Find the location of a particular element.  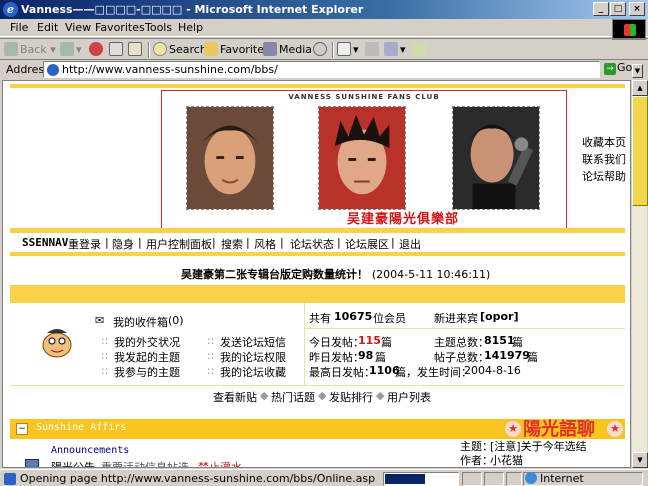

forward-arrow-icon is located at coordinates (67, 49).